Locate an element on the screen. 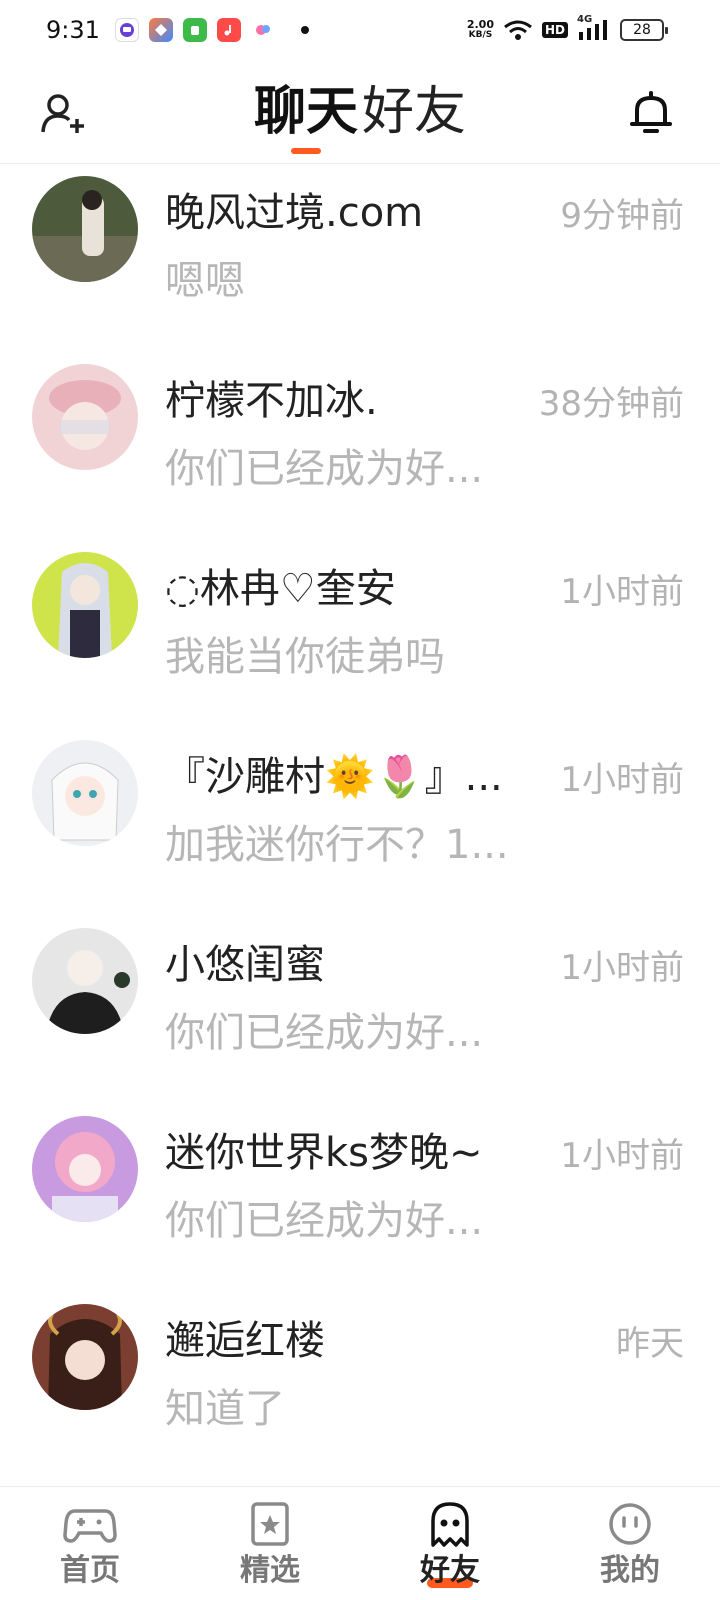 Image resolution: width=720 pixels, height=1600 pixels. battery-indicator: 28 is located at coordinates (644, 30).